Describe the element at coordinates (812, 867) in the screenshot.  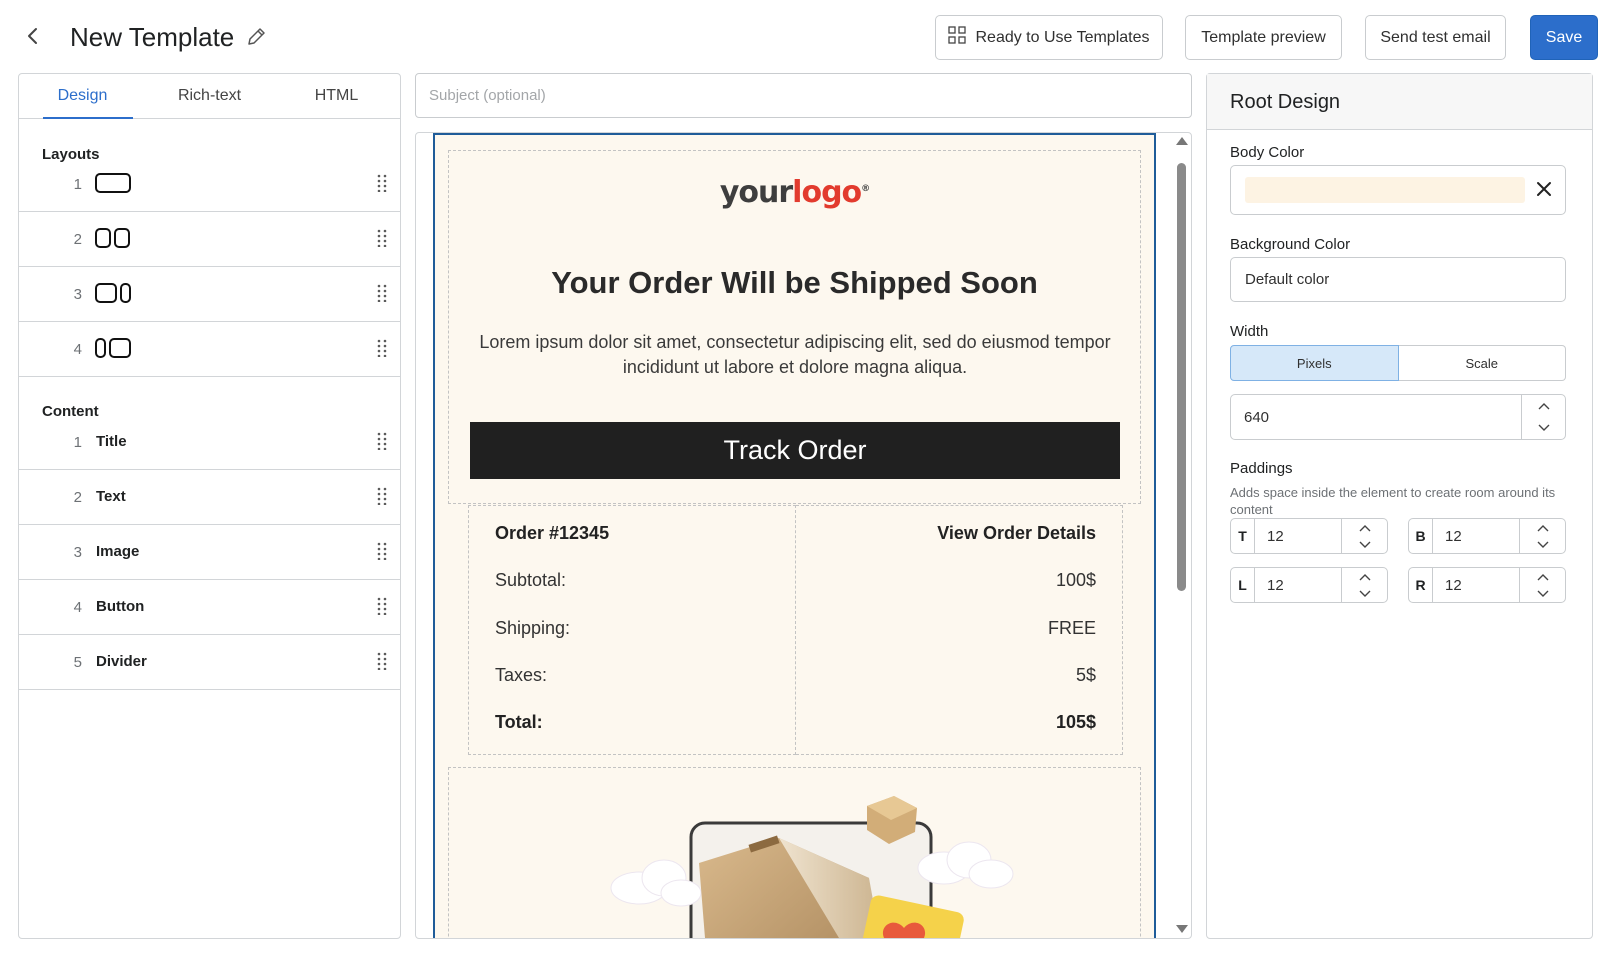
I see `delivery-box-illustration` at that location.